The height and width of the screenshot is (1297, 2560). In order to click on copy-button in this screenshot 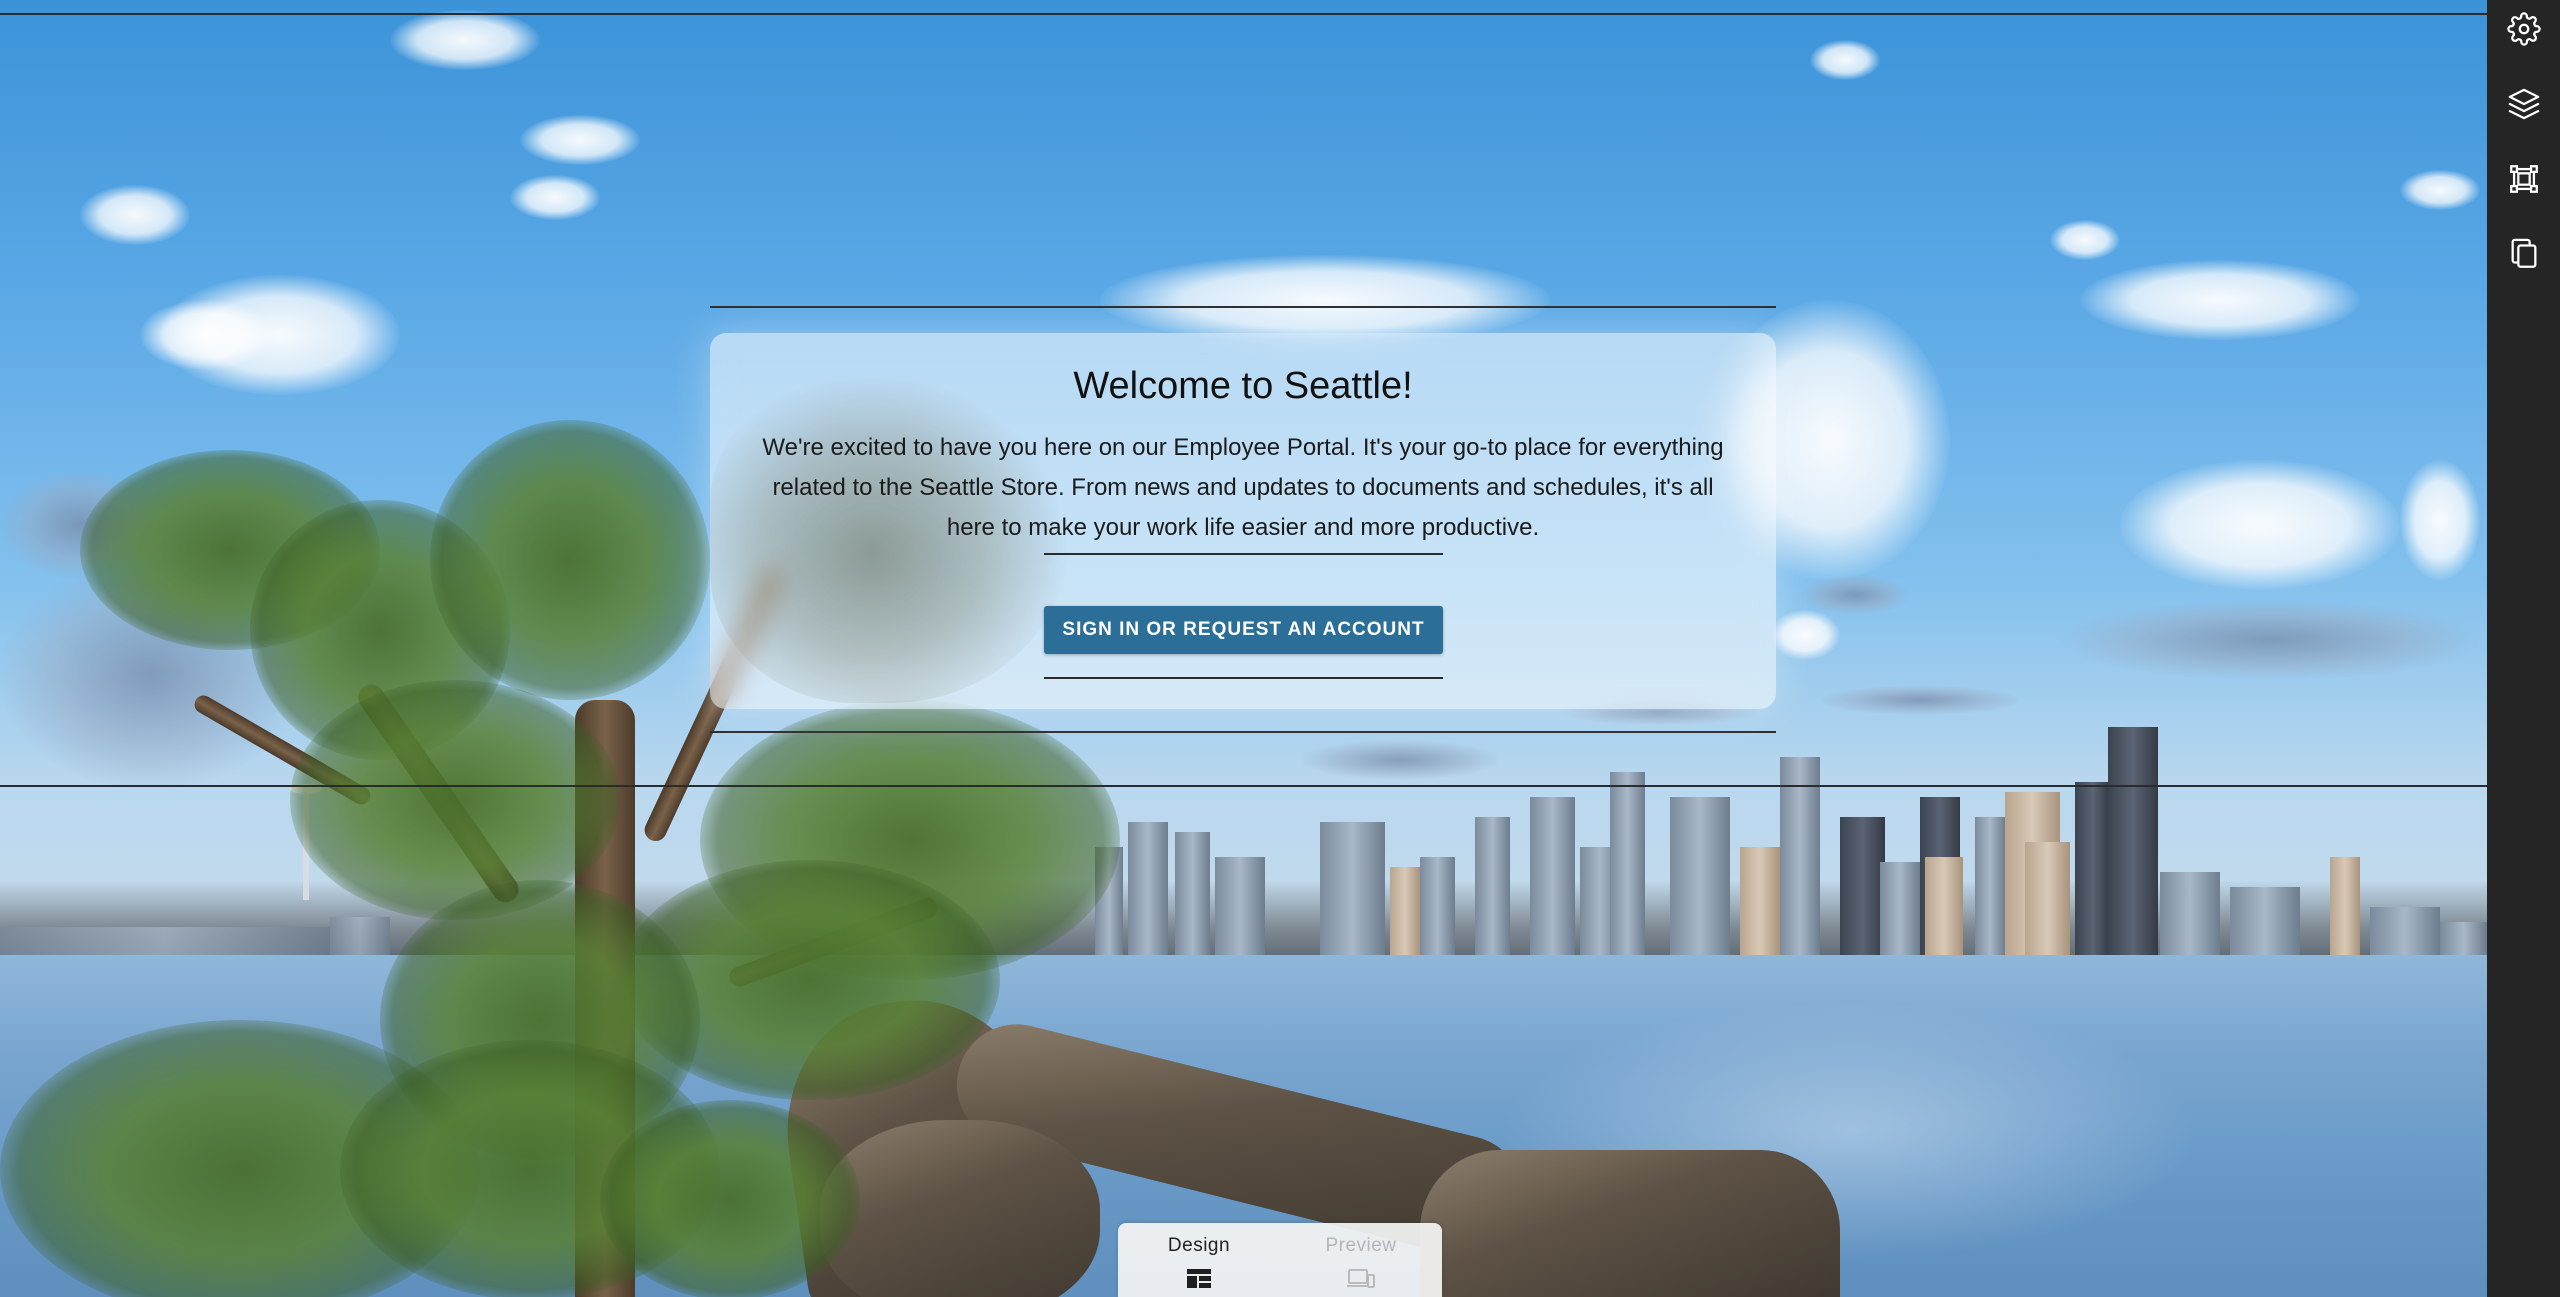, I will do `click(2524, 254)`.